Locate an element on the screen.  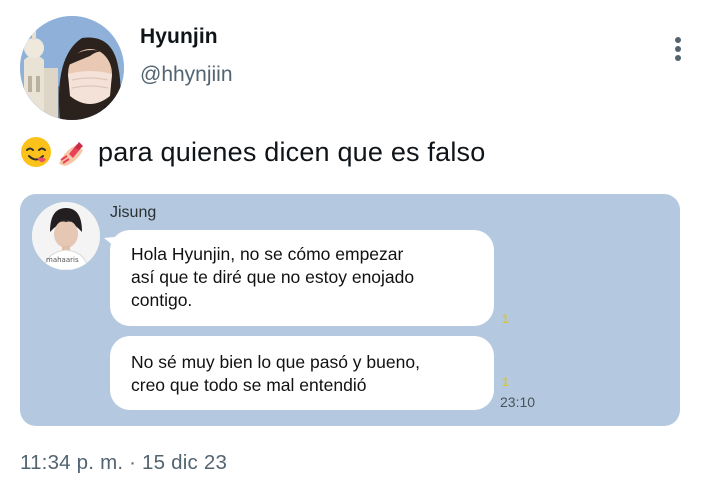
tweet-text: para quienes dicen que es falso is located at coordinates (252, 152).